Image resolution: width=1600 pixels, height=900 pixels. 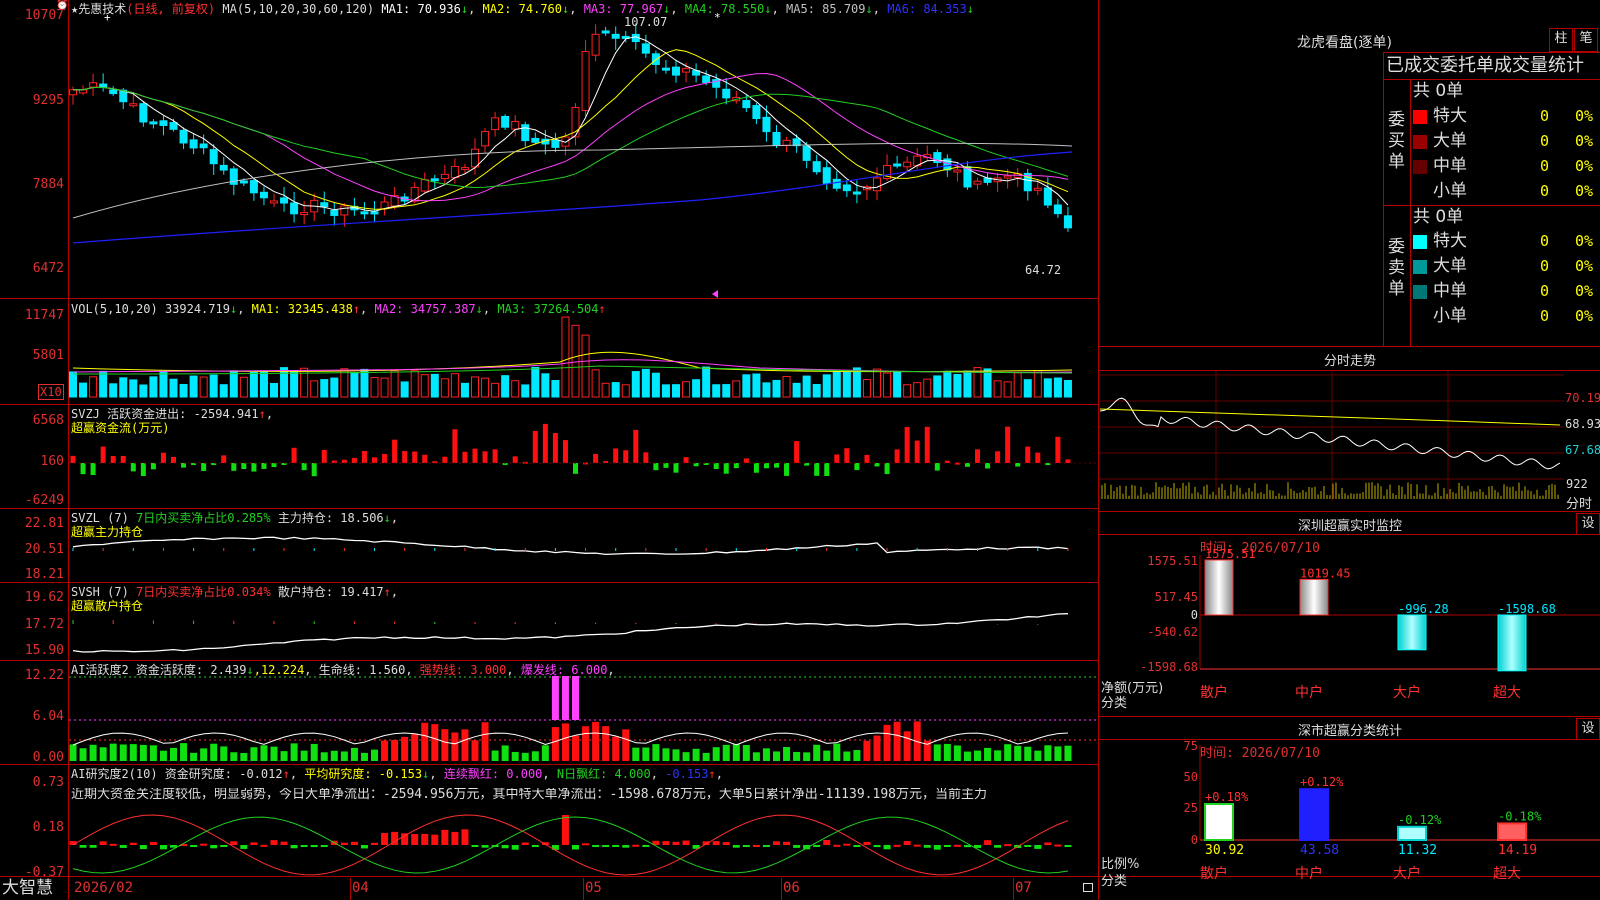 What do you see at coordinates (1350, 441) in the screenshot?
I see `intraday-chart` at bounding box center [1350, 441].